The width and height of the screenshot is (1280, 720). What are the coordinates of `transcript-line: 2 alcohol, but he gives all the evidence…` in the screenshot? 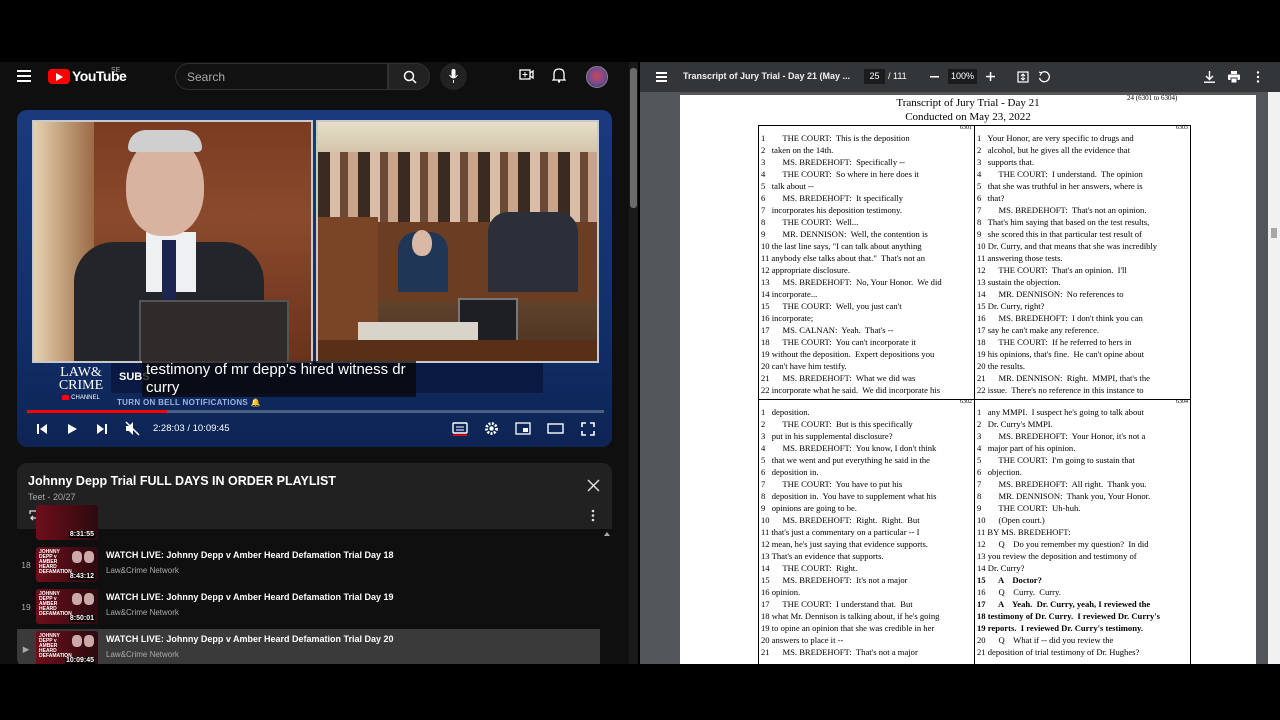 It's located at (1053, 150).